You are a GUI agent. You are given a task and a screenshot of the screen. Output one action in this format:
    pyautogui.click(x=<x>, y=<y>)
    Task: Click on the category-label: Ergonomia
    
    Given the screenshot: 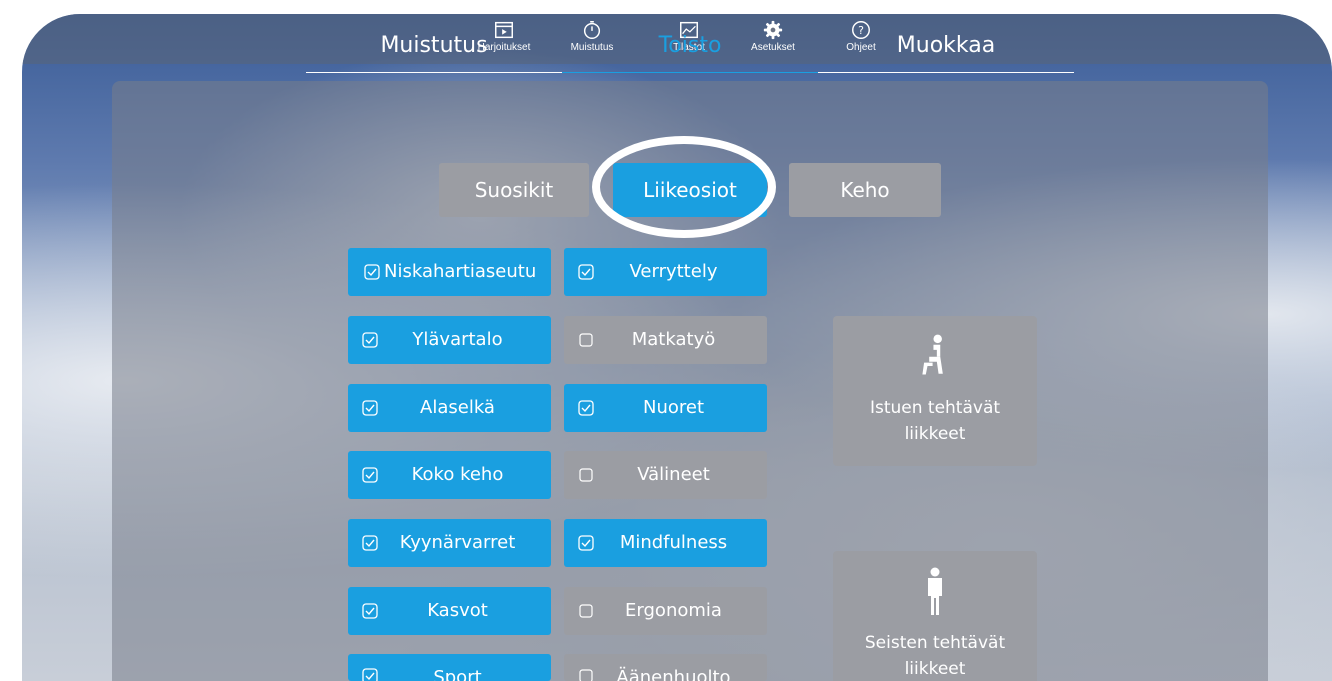 What is the action you would take?
    pyautogui.click(x=673, y=610)
    